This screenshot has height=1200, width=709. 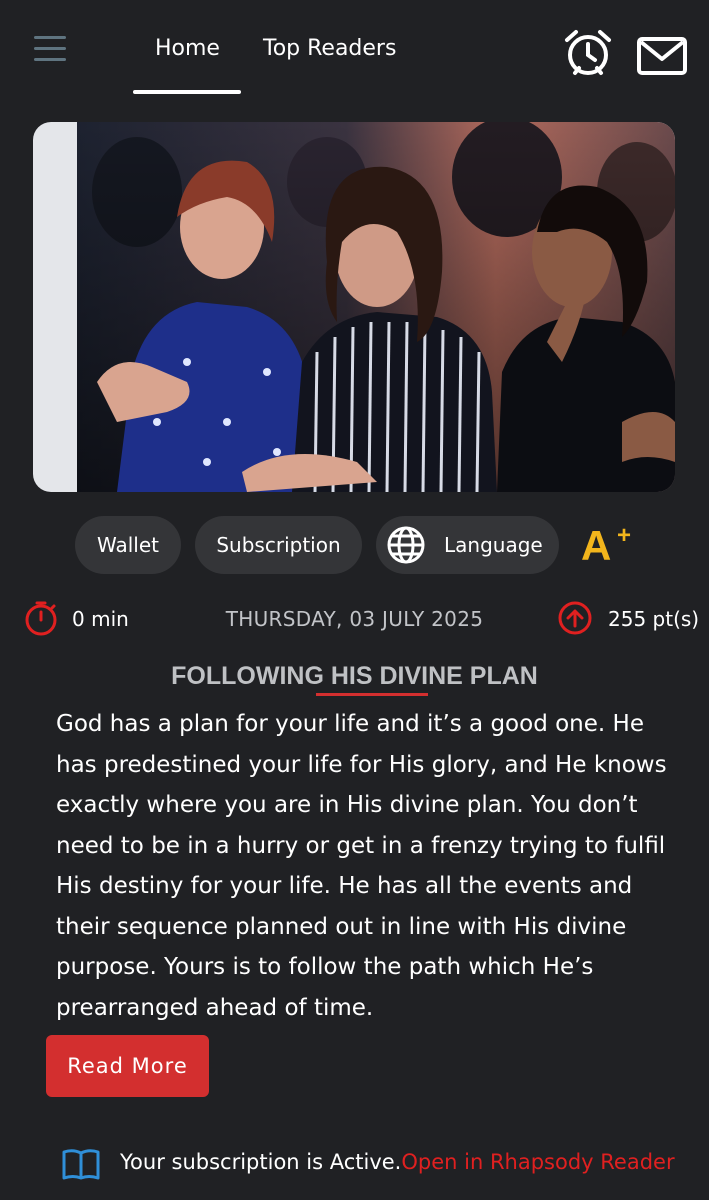 I want to click on language-label: Language, so click(x=493, y=545).